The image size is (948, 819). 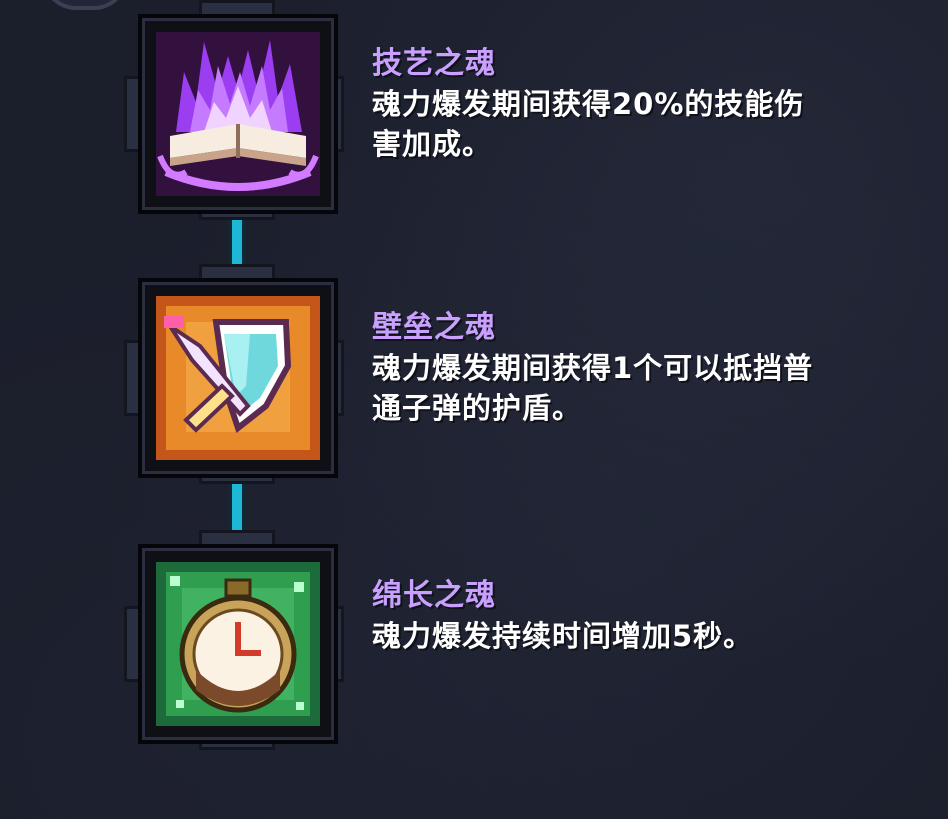 What do you see at coordinates (434, 327) in the screenshot?
I see `skill-name: 壁垒之魂` at bounding box center [434, 327].